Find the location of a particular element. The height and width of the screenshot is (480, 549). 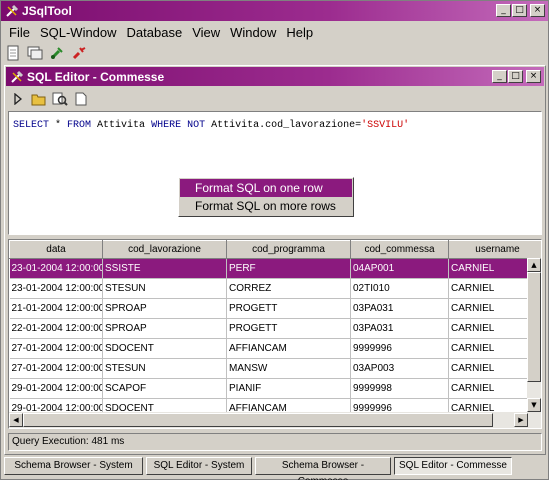

search-icon is located at coordinates (60, 99).